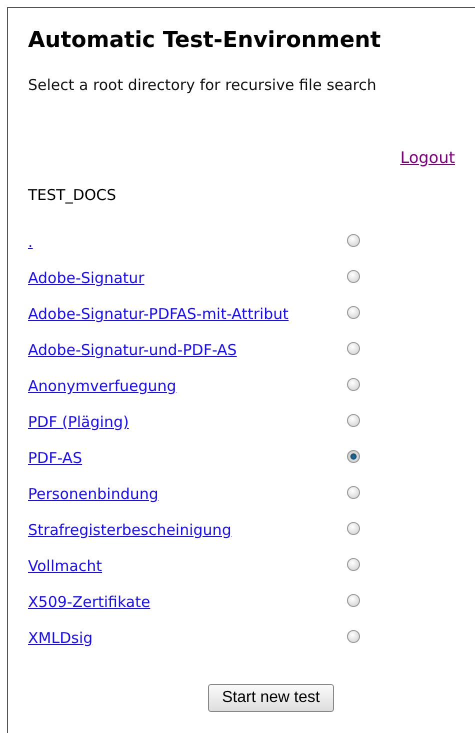 This screenshot has height=733, width=475. What do you see at coordinates (203, 85) in the screenshot?
I see `instruction-text: Select a root directory for recursive file search` at bounding box center [203, 85].